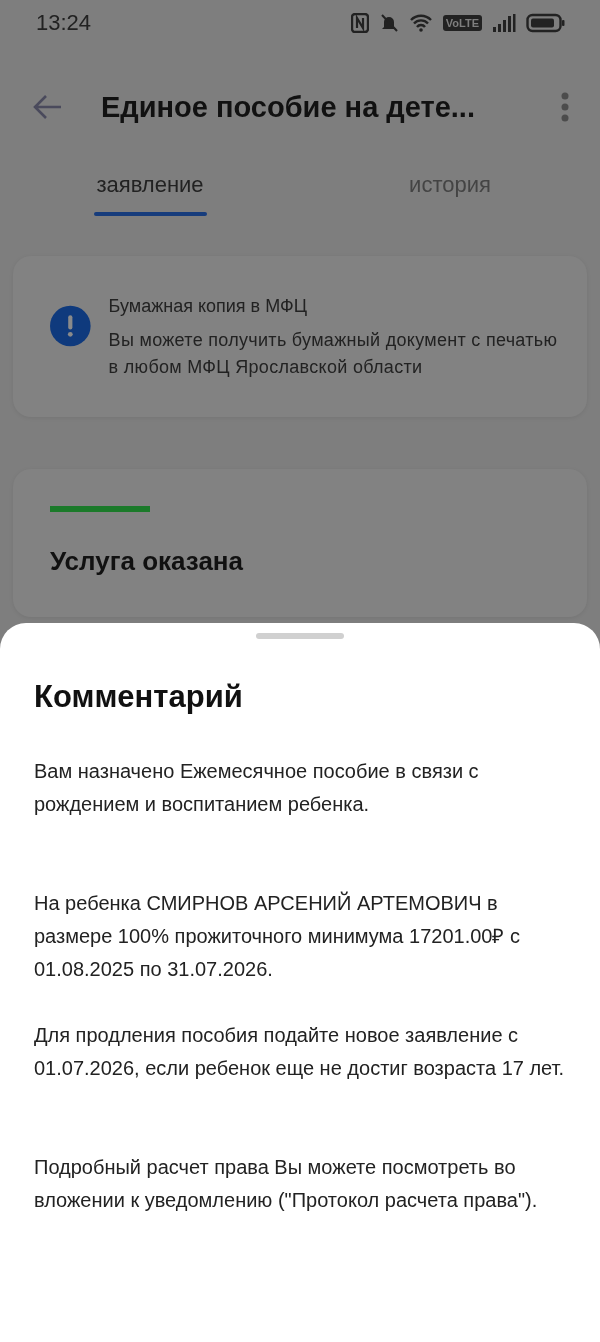 Image resolution: width=600 pixels, height=1342 pixels. What do you see at coordinates (388, 23) in the screenshot?
I see `bell-muted-icon` at bounding box center [388, 23].